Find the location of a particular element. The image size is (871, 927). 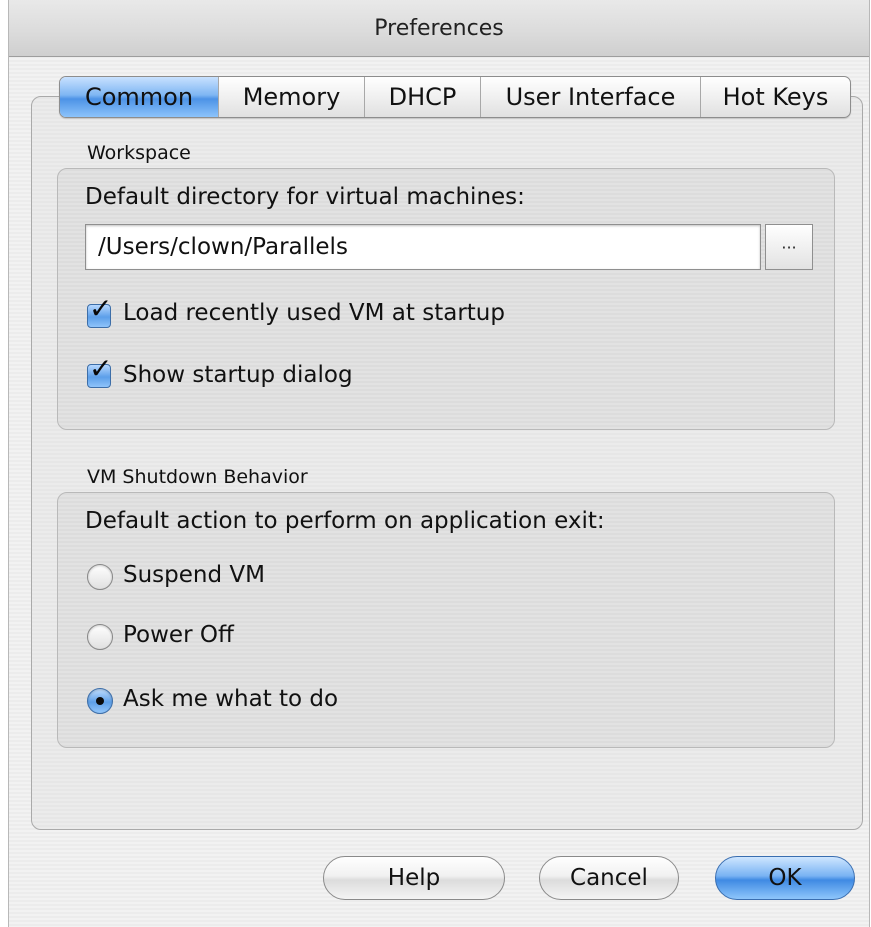

show-startup-dialog-checkbox: ✓ is located at coordinates (99, 371).